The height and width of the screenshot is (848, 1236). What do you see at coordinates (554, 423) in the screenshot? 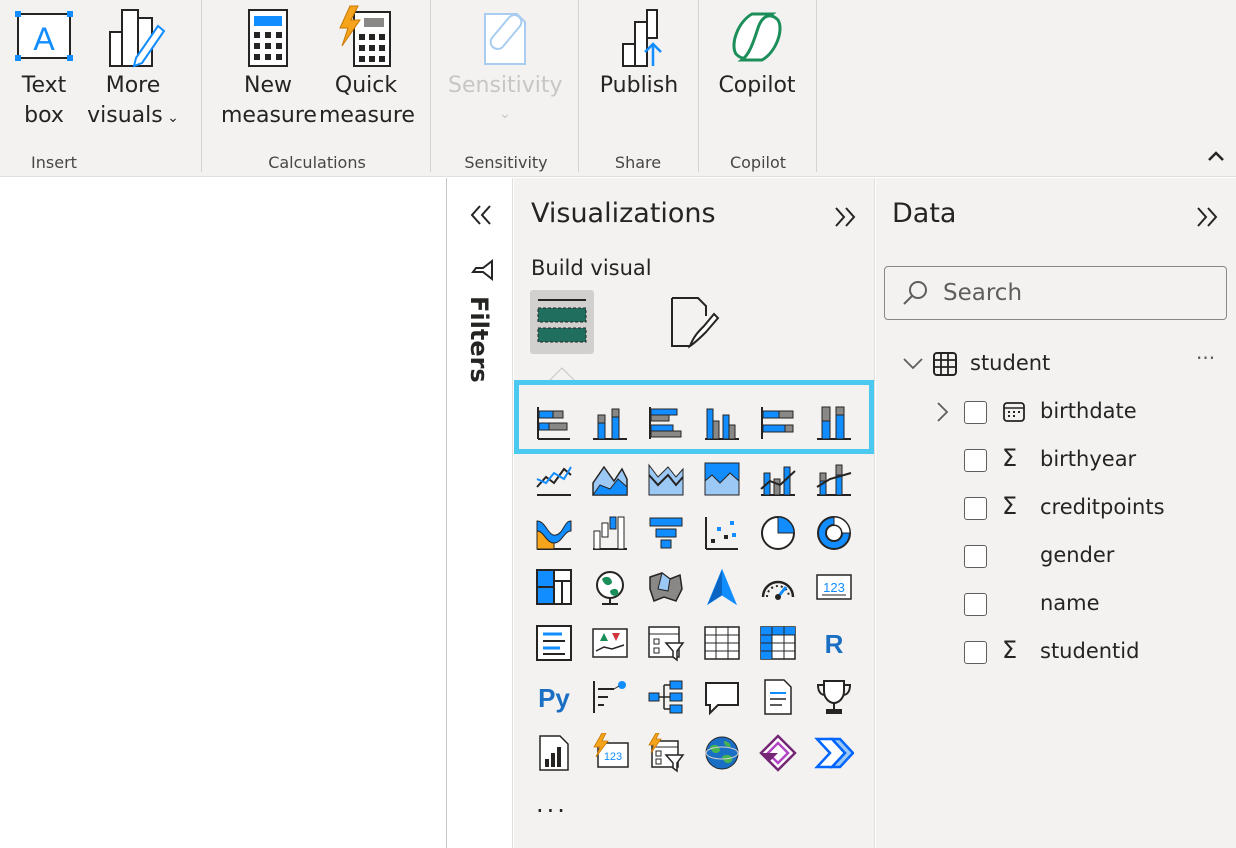
I see `stacked-bar-chart-icon` at bounding box center [554, 423].